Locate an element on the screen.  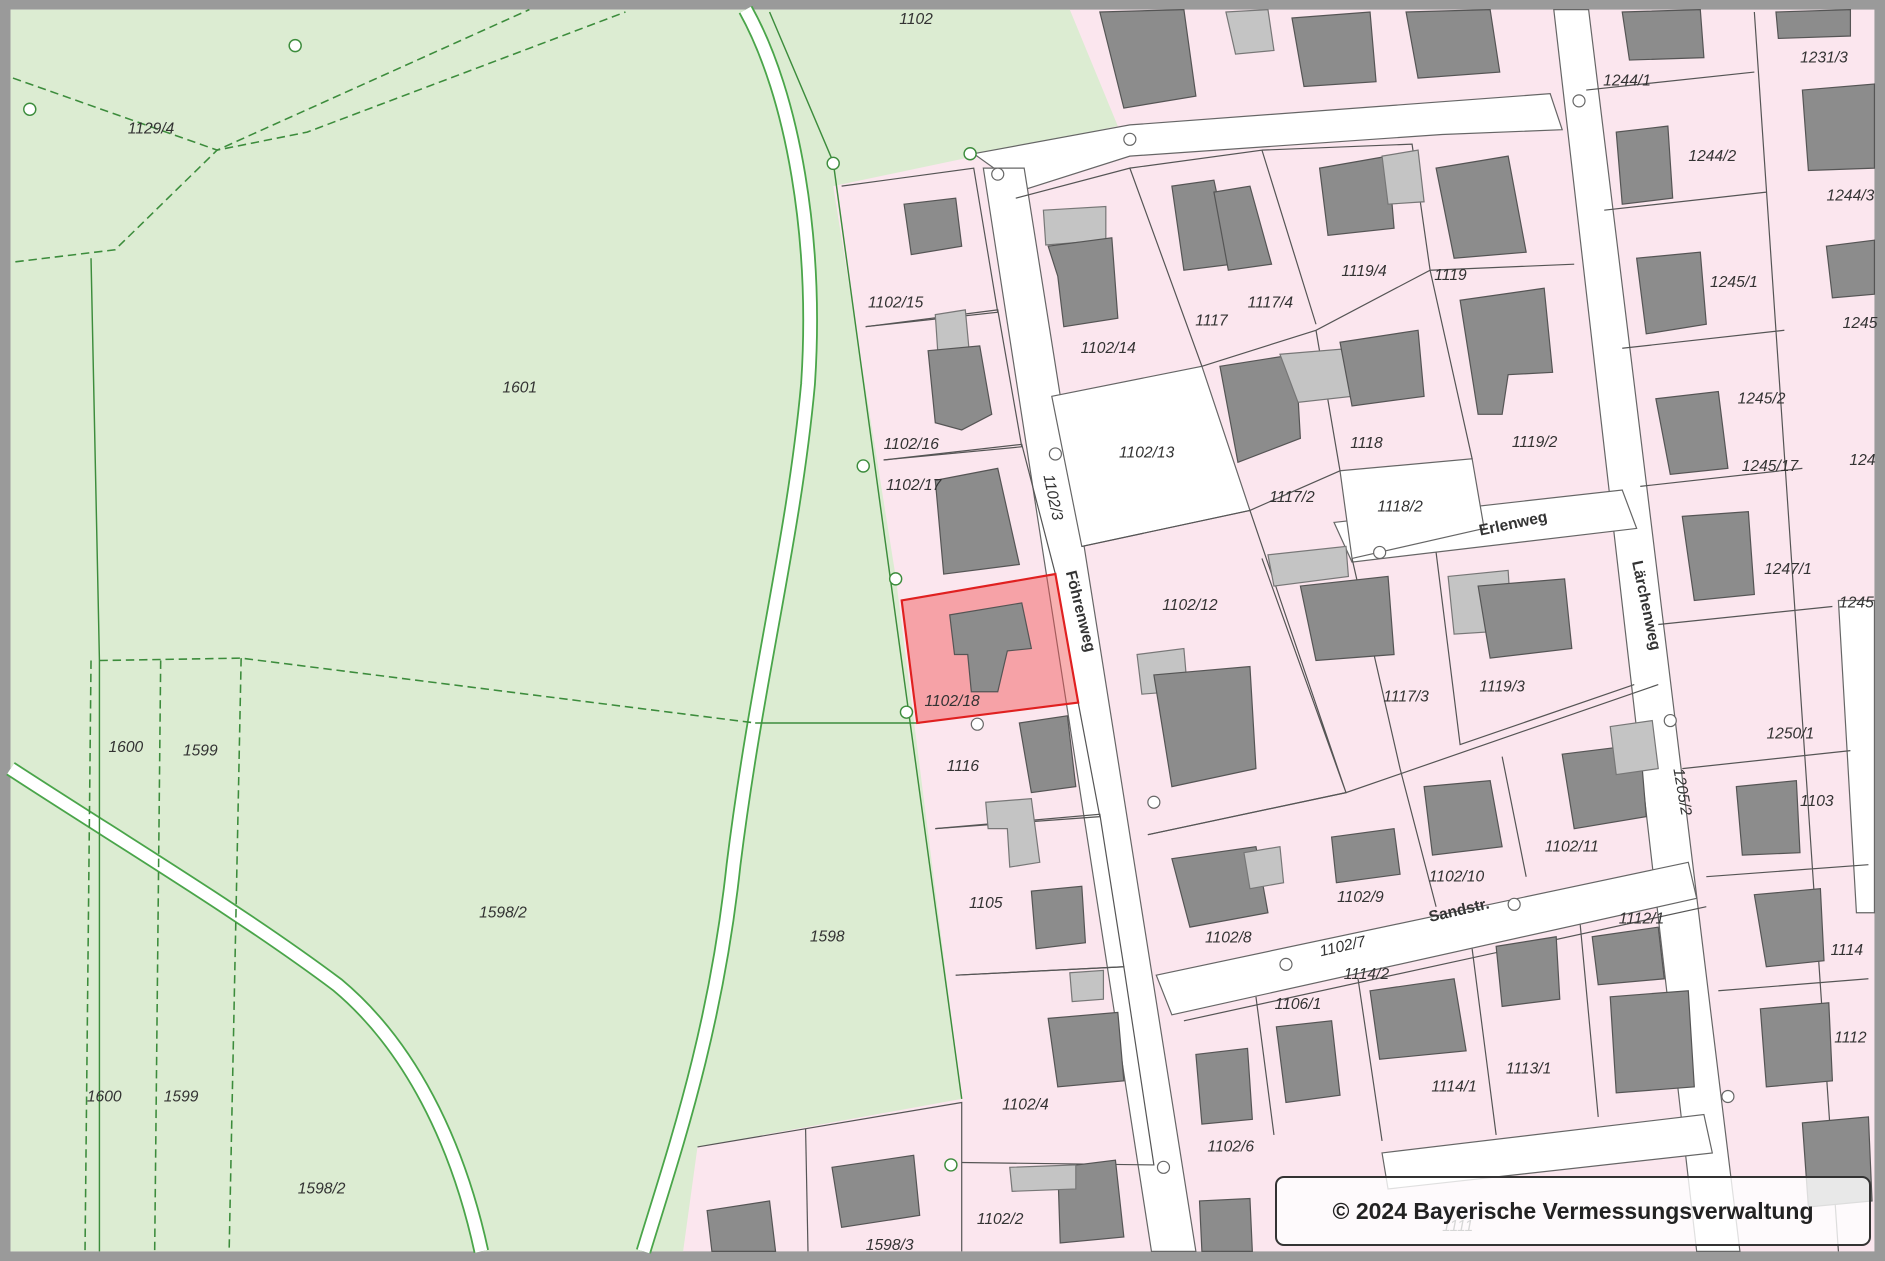
parcel-label-selected: 1102/18 is located at coordinates (952, 701).